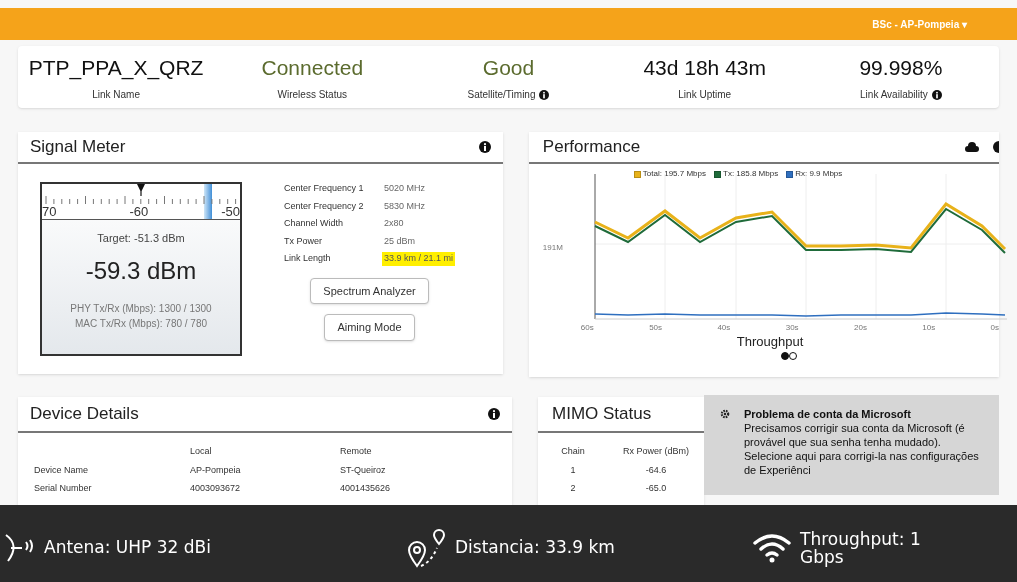 The width and height of the screenshot is (1017, 582). Describe the element at coordinates (141, 238) in the screenshot. I see `target-text: Target: -51.3 dBm` at that location.